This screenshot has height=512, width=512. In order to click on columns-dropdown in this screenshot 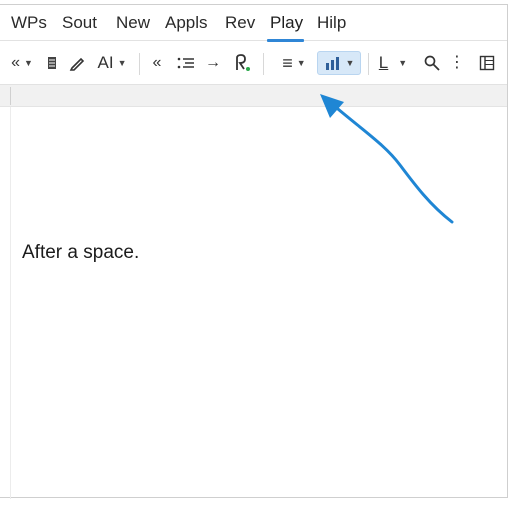, I will do `click(487, 63)`.